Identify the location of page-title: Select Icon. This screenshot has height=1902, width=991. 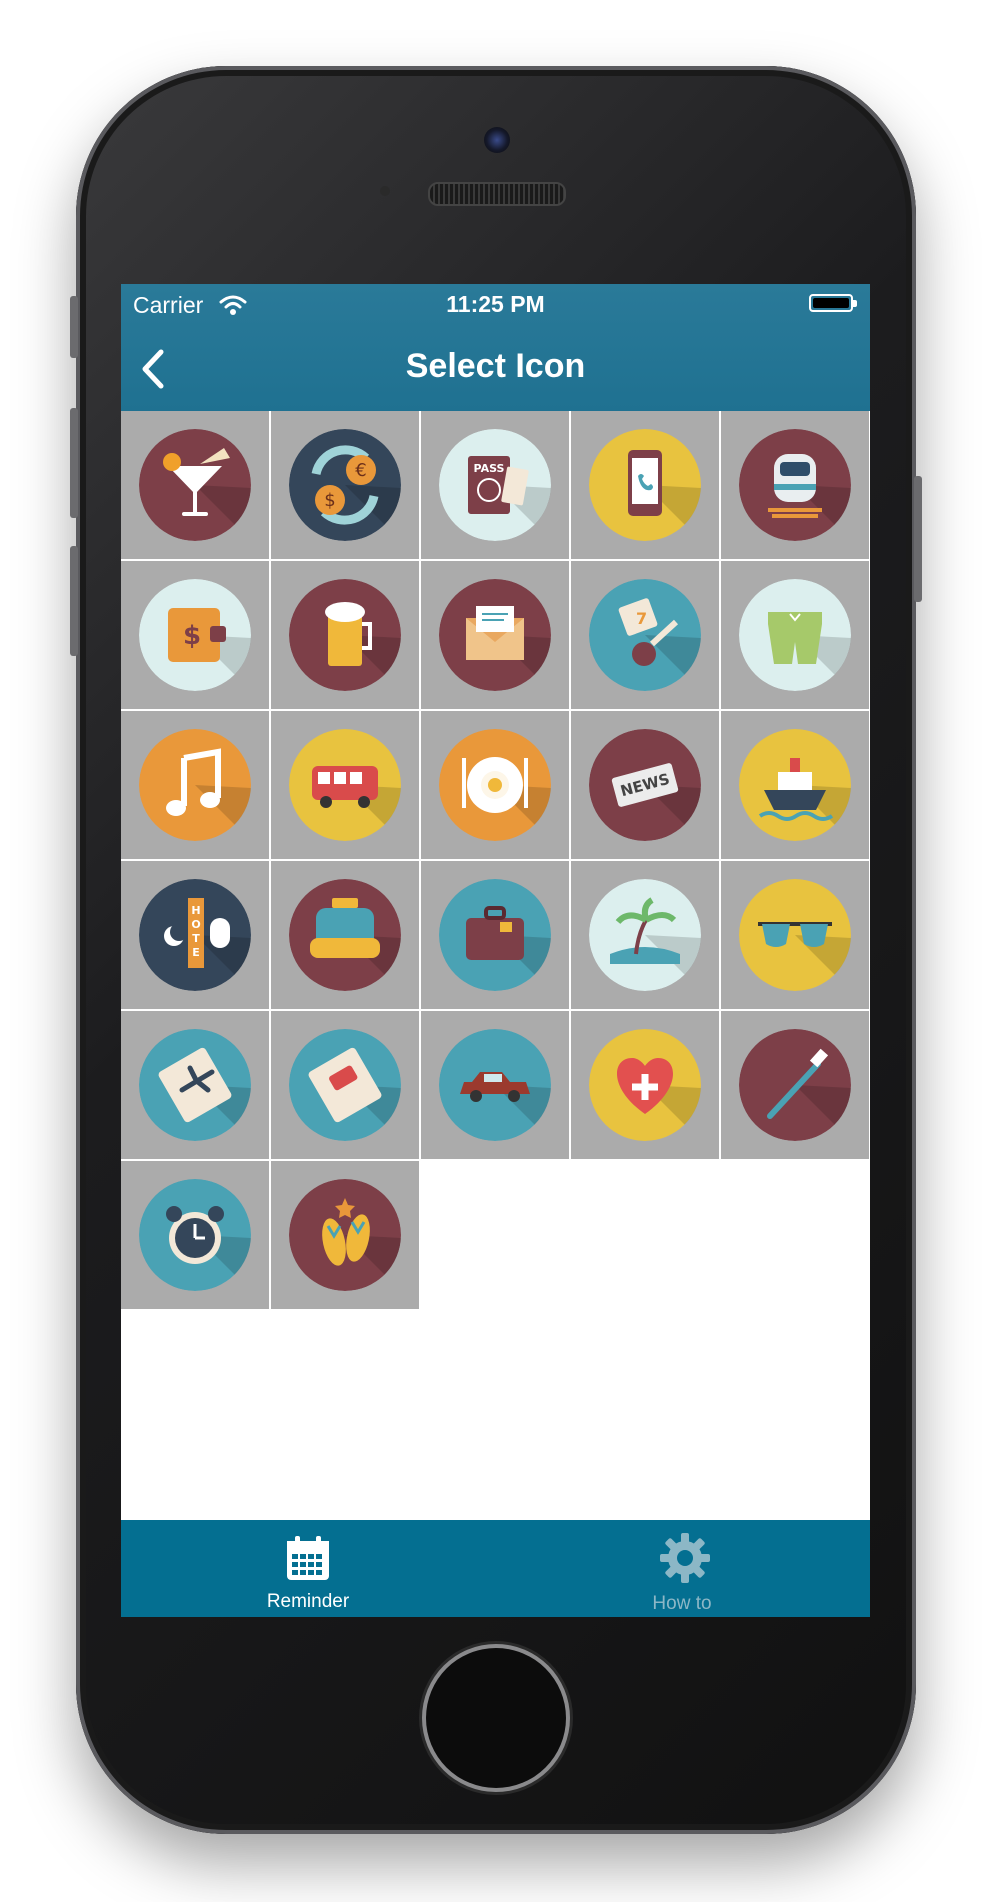
(495, 366).